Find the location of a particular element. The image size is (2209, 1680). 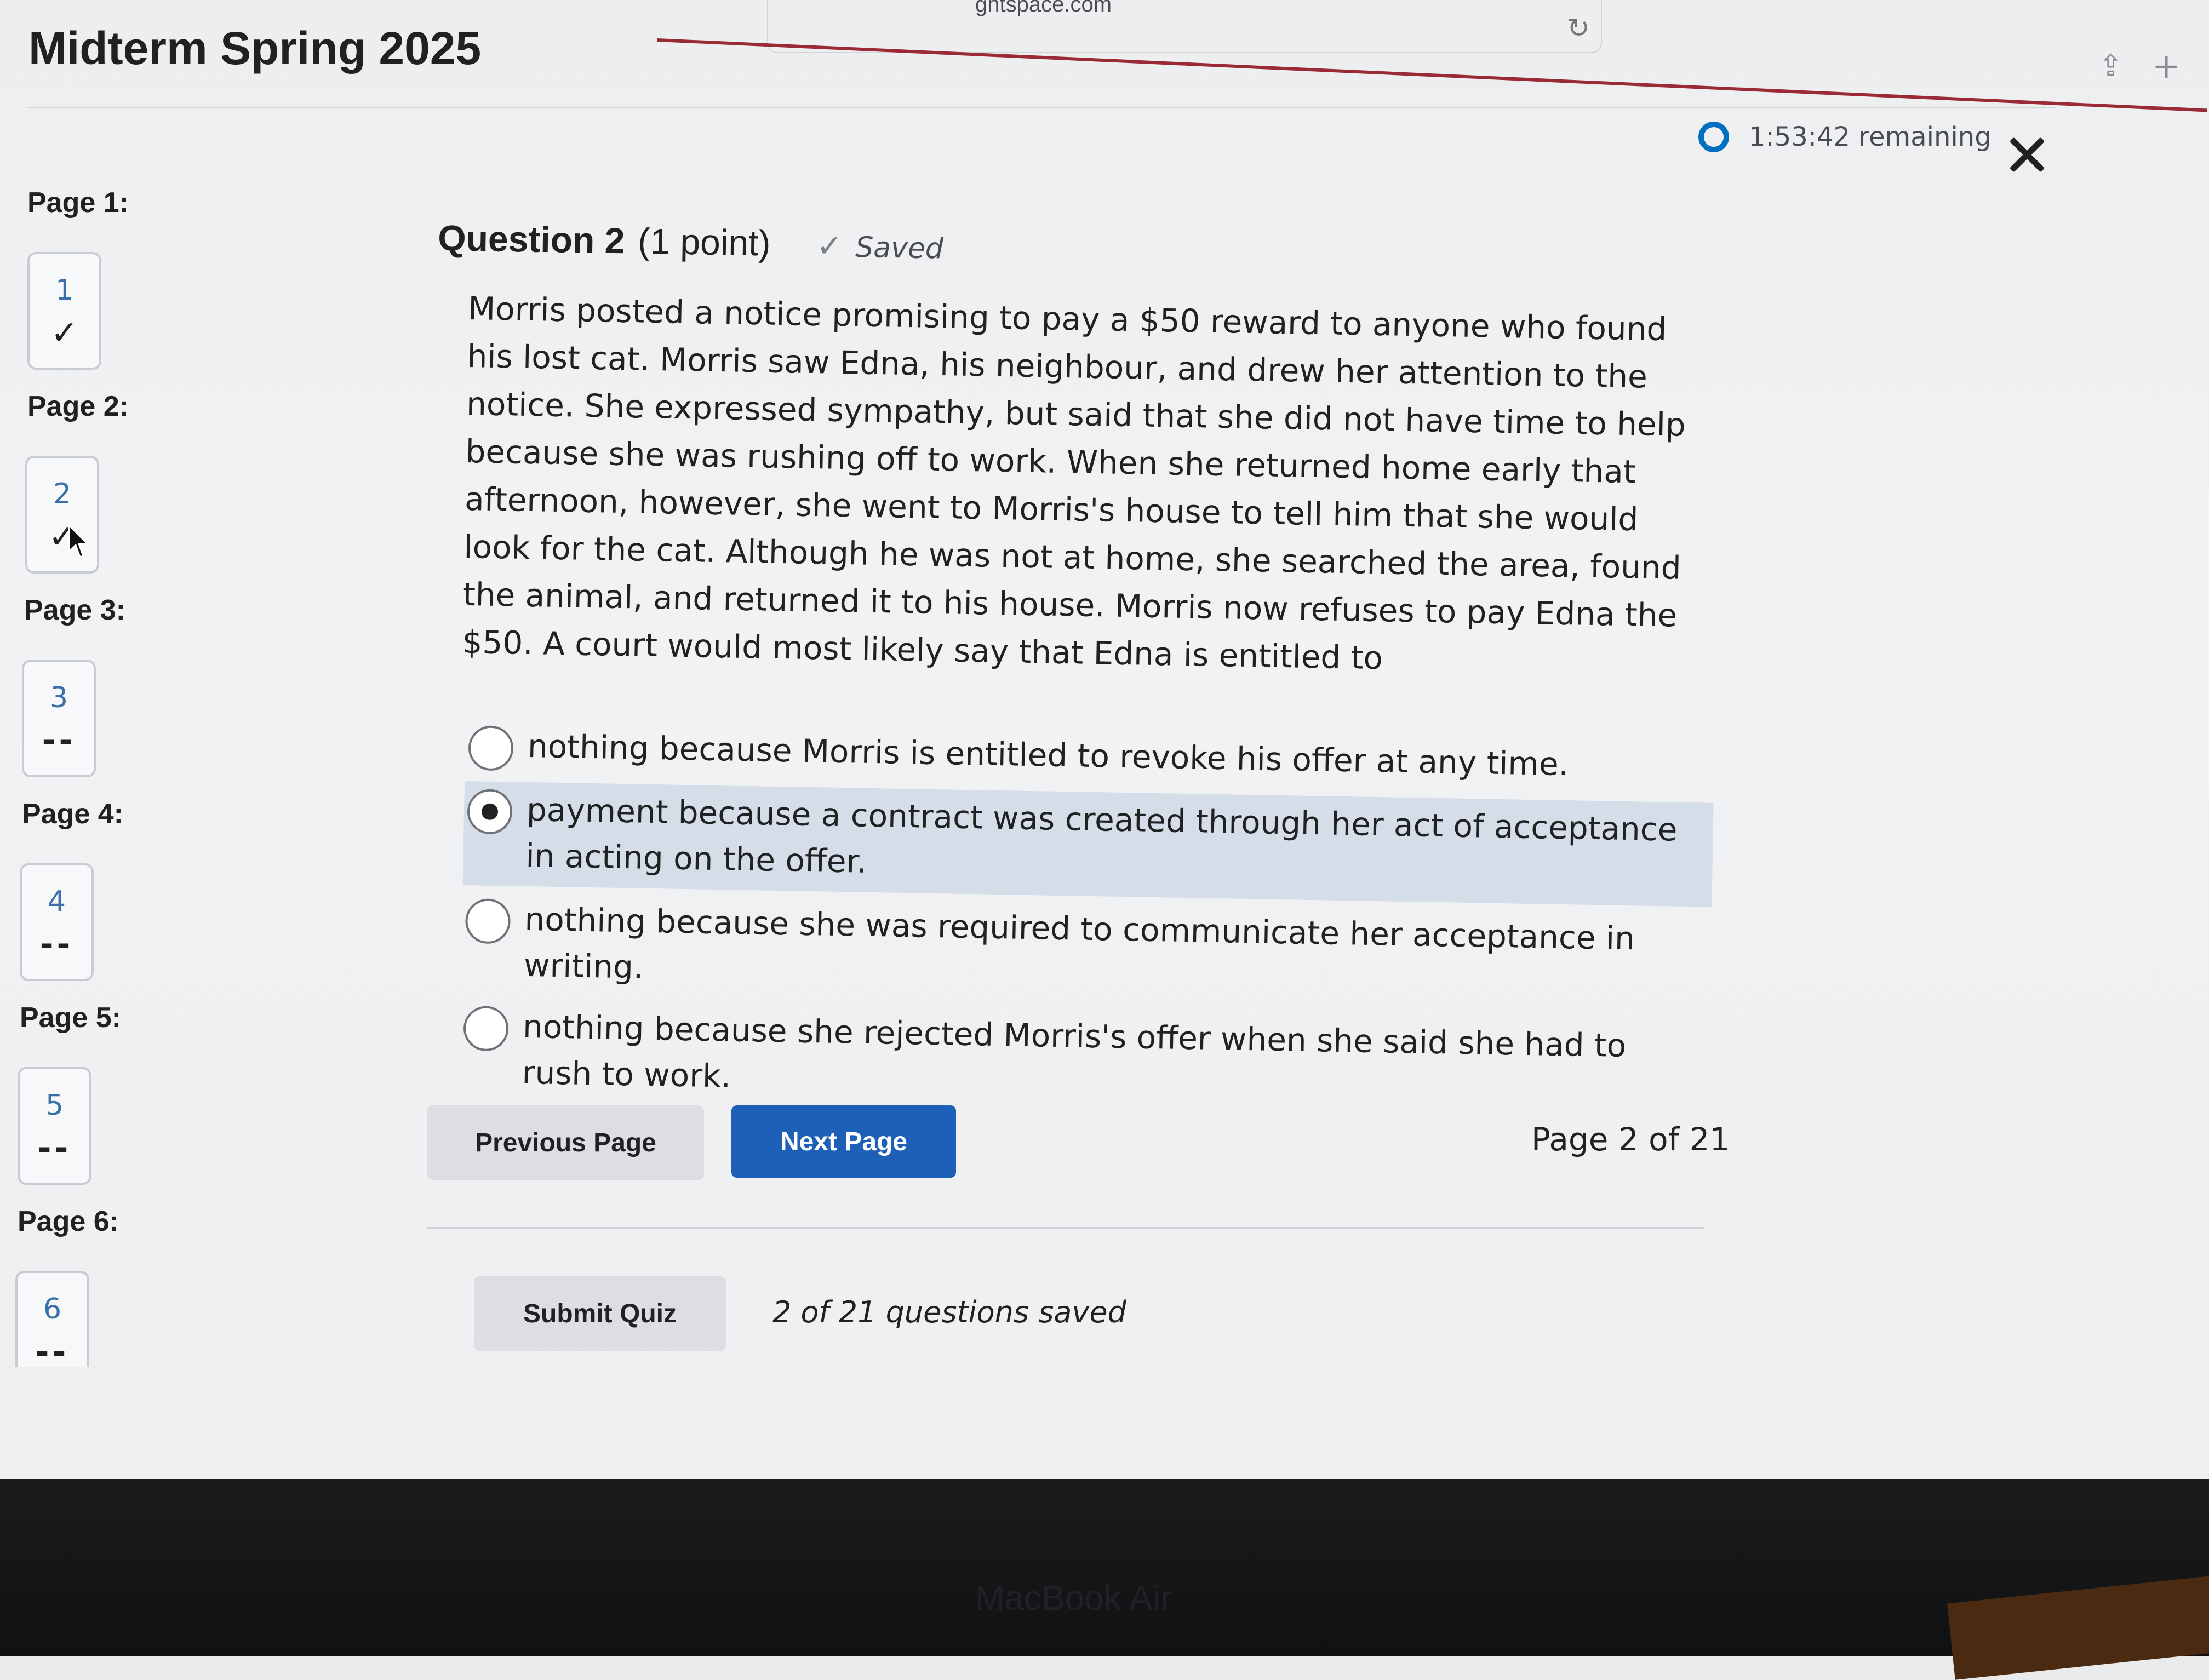

mouse-cursor-icon is located at coordinates (78, 540).